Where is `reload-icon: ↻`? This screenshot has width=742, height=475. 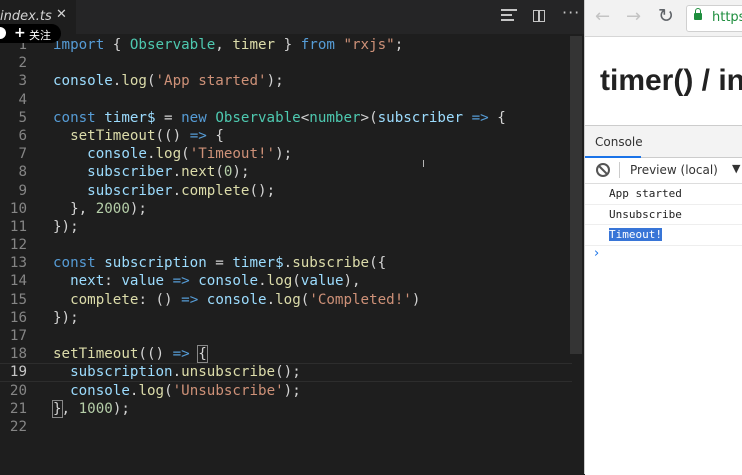 reload-icon: ↻ is located at coordinates (666, 16).